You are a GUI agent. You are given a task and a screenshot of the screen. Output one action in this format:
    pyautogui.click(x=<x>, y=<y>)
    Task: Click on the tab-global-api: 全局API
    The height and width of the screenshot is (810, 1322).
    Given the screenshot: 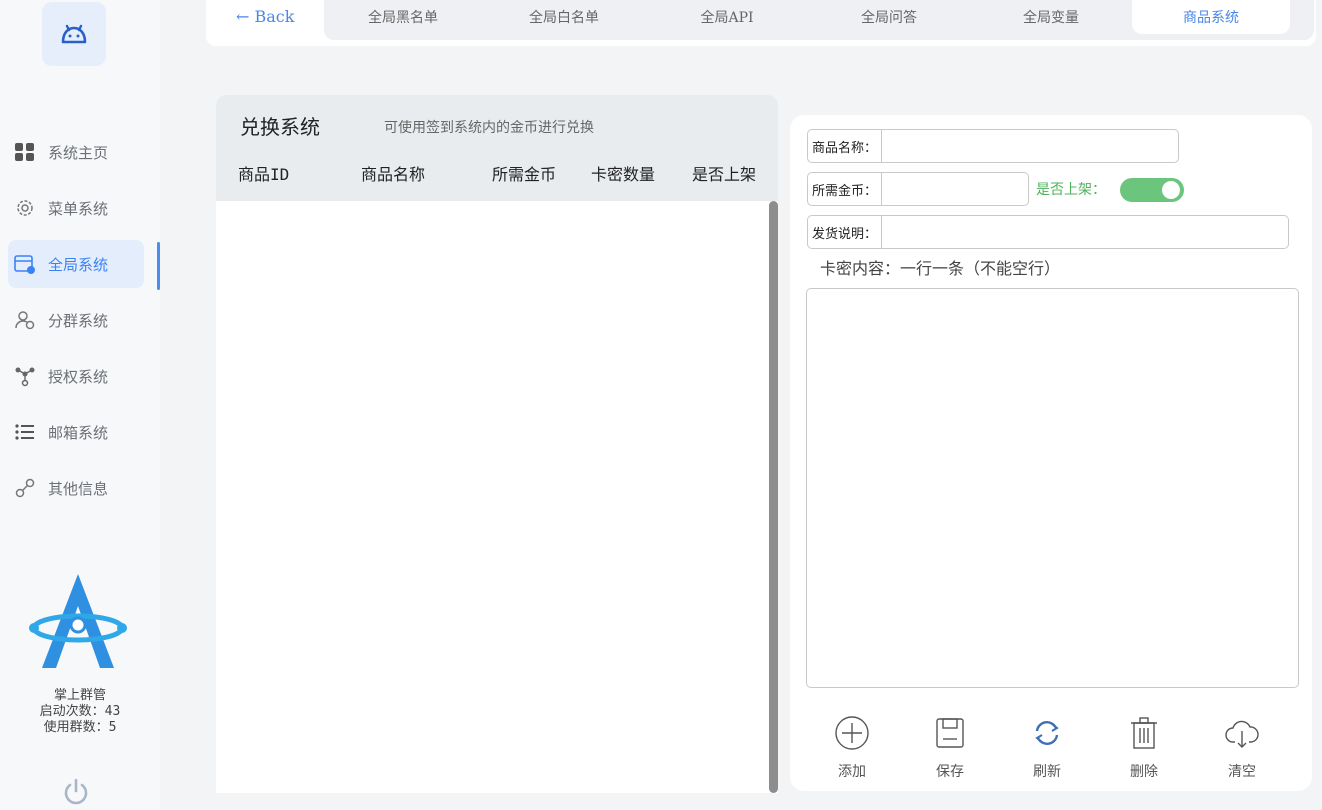 What is the action you would take?
    pyautogui.click(x=727, y=17)
    